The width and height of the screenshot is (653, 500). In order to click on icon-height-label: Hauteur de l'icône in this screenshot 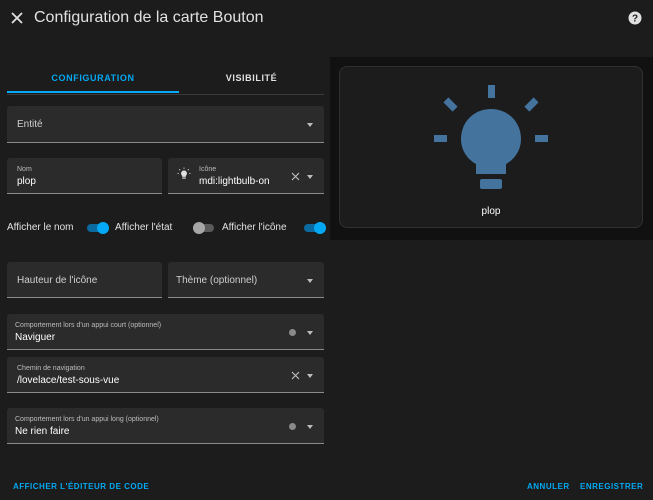, I will do `click(57, 280)`.